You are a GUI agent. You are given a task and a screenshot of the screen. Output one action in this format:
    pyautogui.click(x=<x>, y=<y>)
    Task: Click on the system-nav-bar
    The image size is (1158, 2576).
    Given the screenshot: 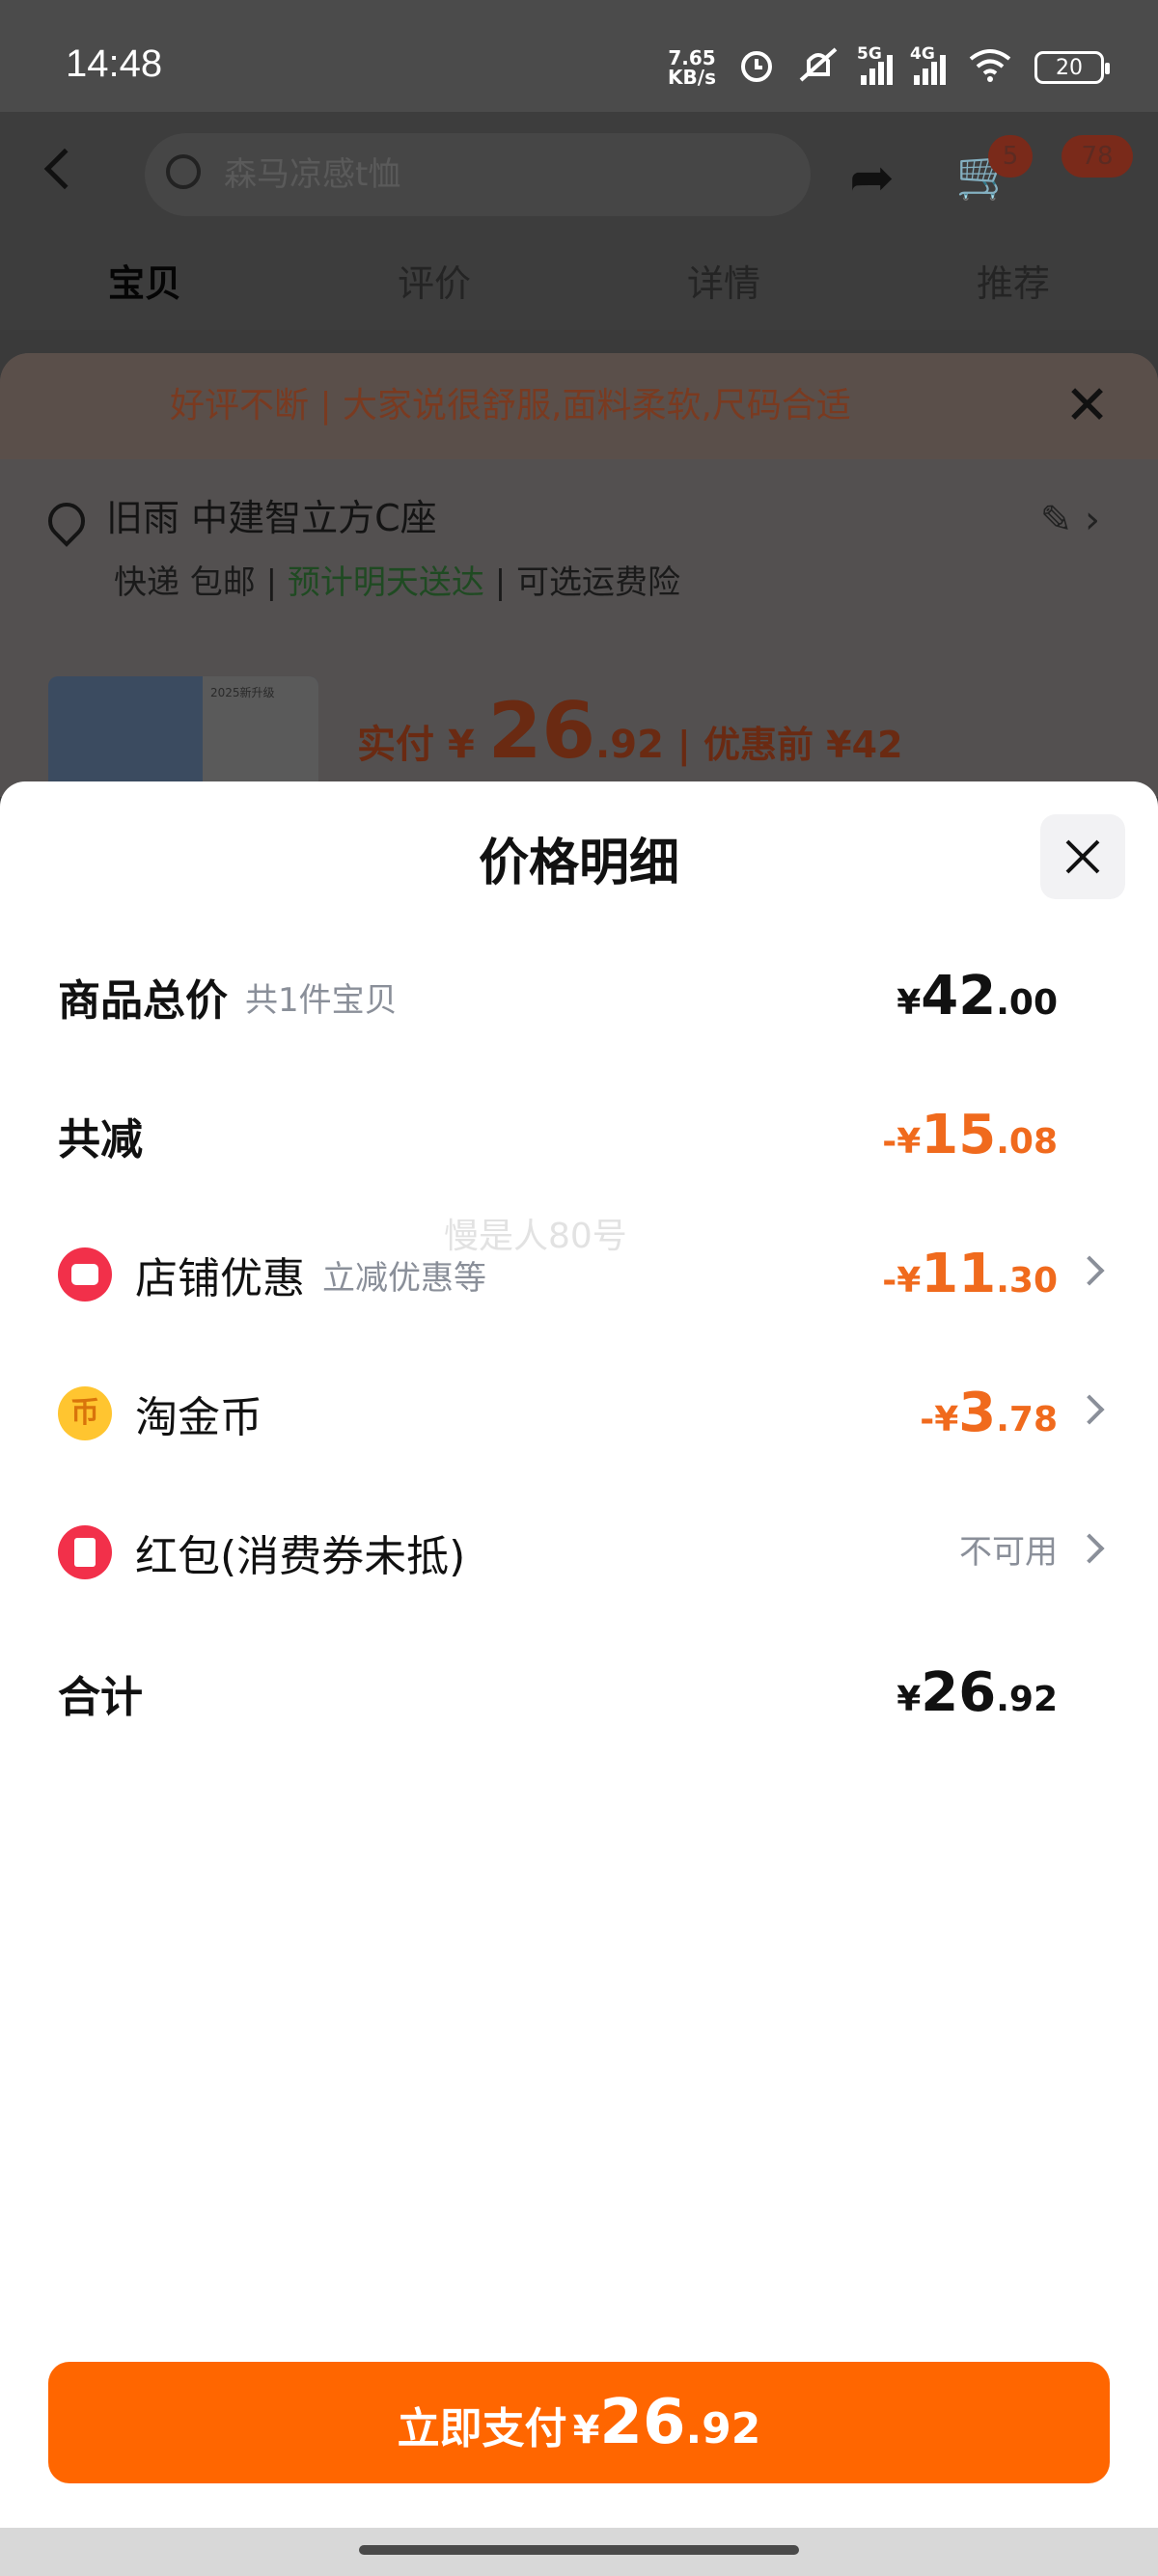 What is the action you would take?
    pyautogui.click(x=579, y=2552)
    